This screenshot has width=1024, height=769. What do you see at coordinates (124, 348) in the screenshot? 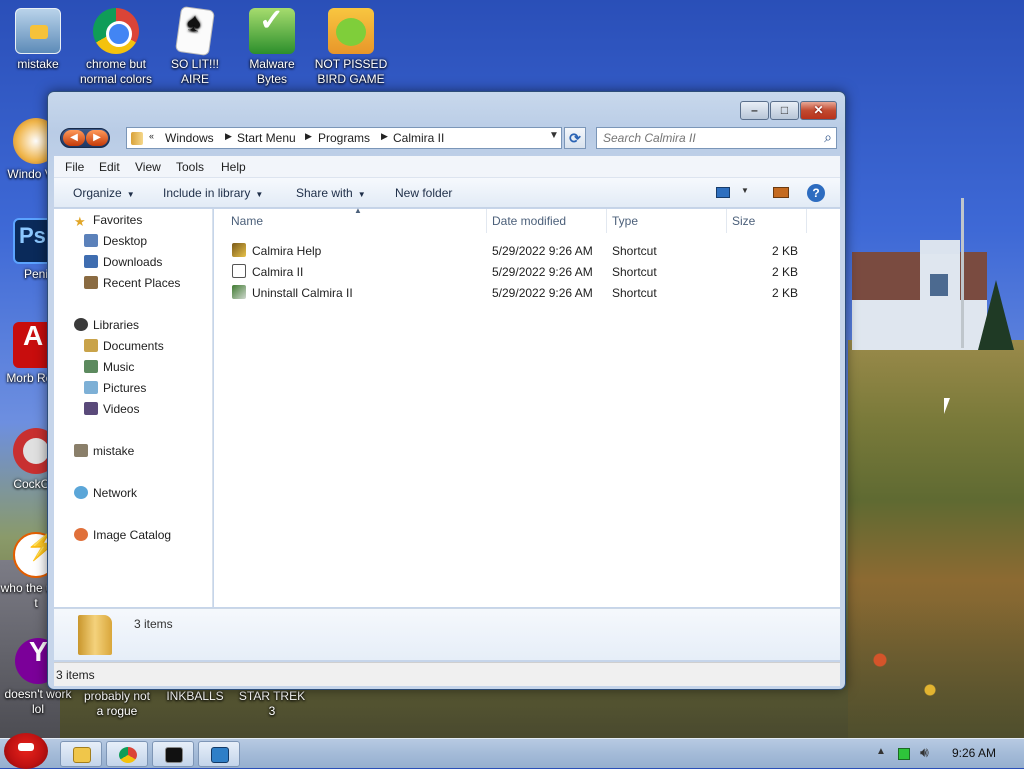
I see `nav-documents: Documents` at bounding box center [124, 348].